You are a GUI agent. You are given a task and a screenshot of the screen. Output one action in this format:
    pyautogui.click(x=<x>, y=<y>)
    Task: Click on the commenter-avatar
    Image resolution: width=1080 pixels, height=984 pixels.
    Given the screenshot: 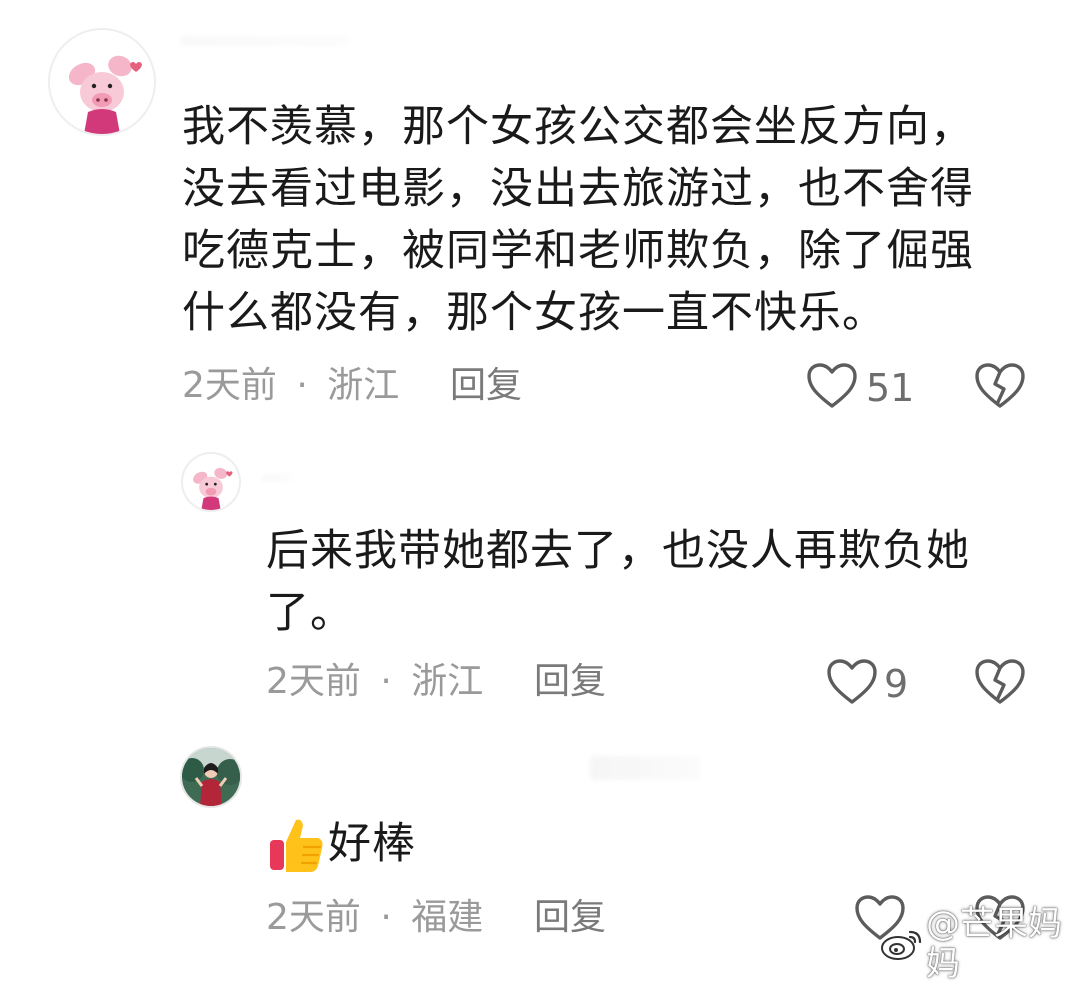 What is the action you would take?
    pyautogui.click(x=102, y=82)
    